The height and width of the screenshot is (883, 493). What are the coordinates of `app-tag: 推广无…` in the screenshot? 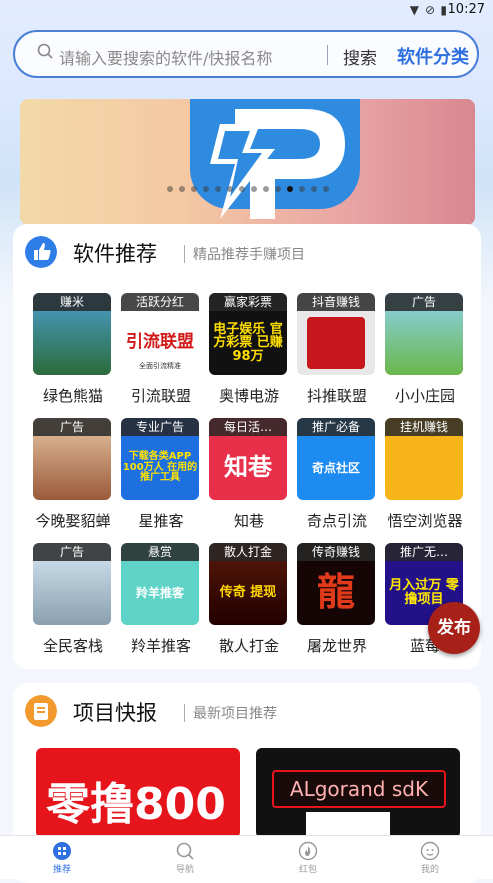 It's located at (424, 552).